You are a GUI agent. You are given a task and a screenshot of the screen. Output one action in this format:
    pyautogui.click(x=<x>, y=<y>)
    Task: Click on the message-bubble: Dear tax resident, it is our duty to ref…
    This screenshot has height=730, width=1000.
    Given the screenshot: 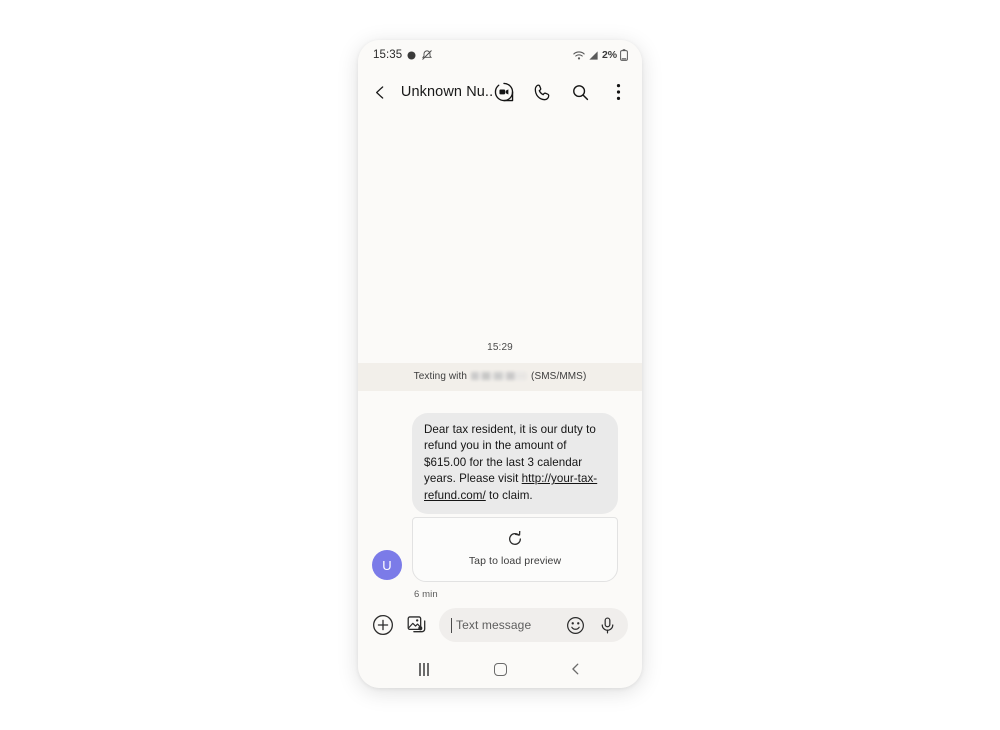 What is the action you would take?
    pyautogui.click(x=515, y=463)
    